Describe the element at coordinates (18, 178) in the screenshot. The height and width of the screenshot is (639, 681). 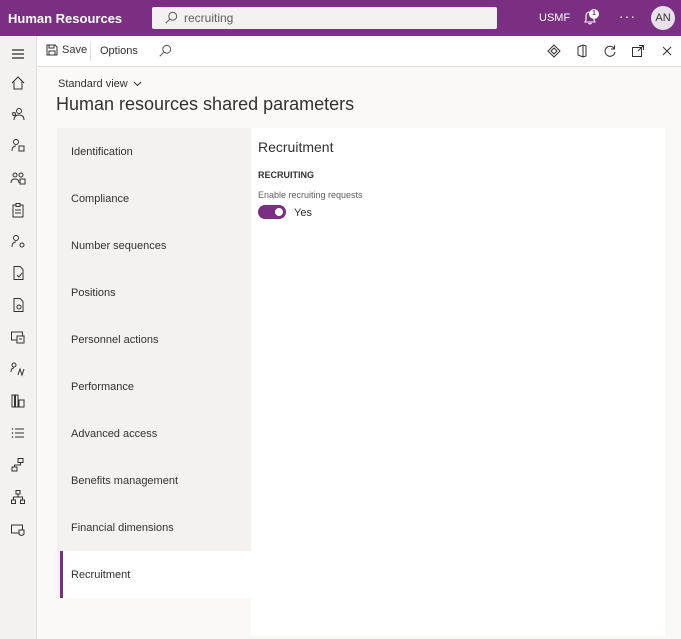
I see `people-group-icon` at that location.